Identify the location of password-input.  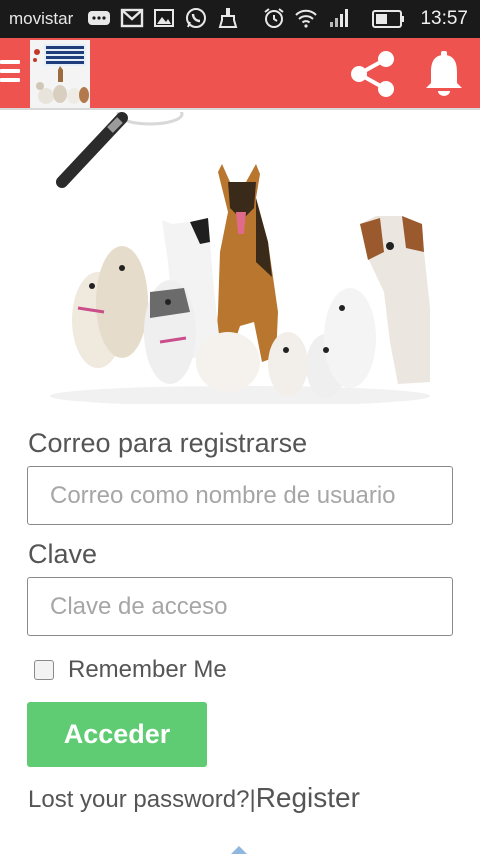
(240, 606).